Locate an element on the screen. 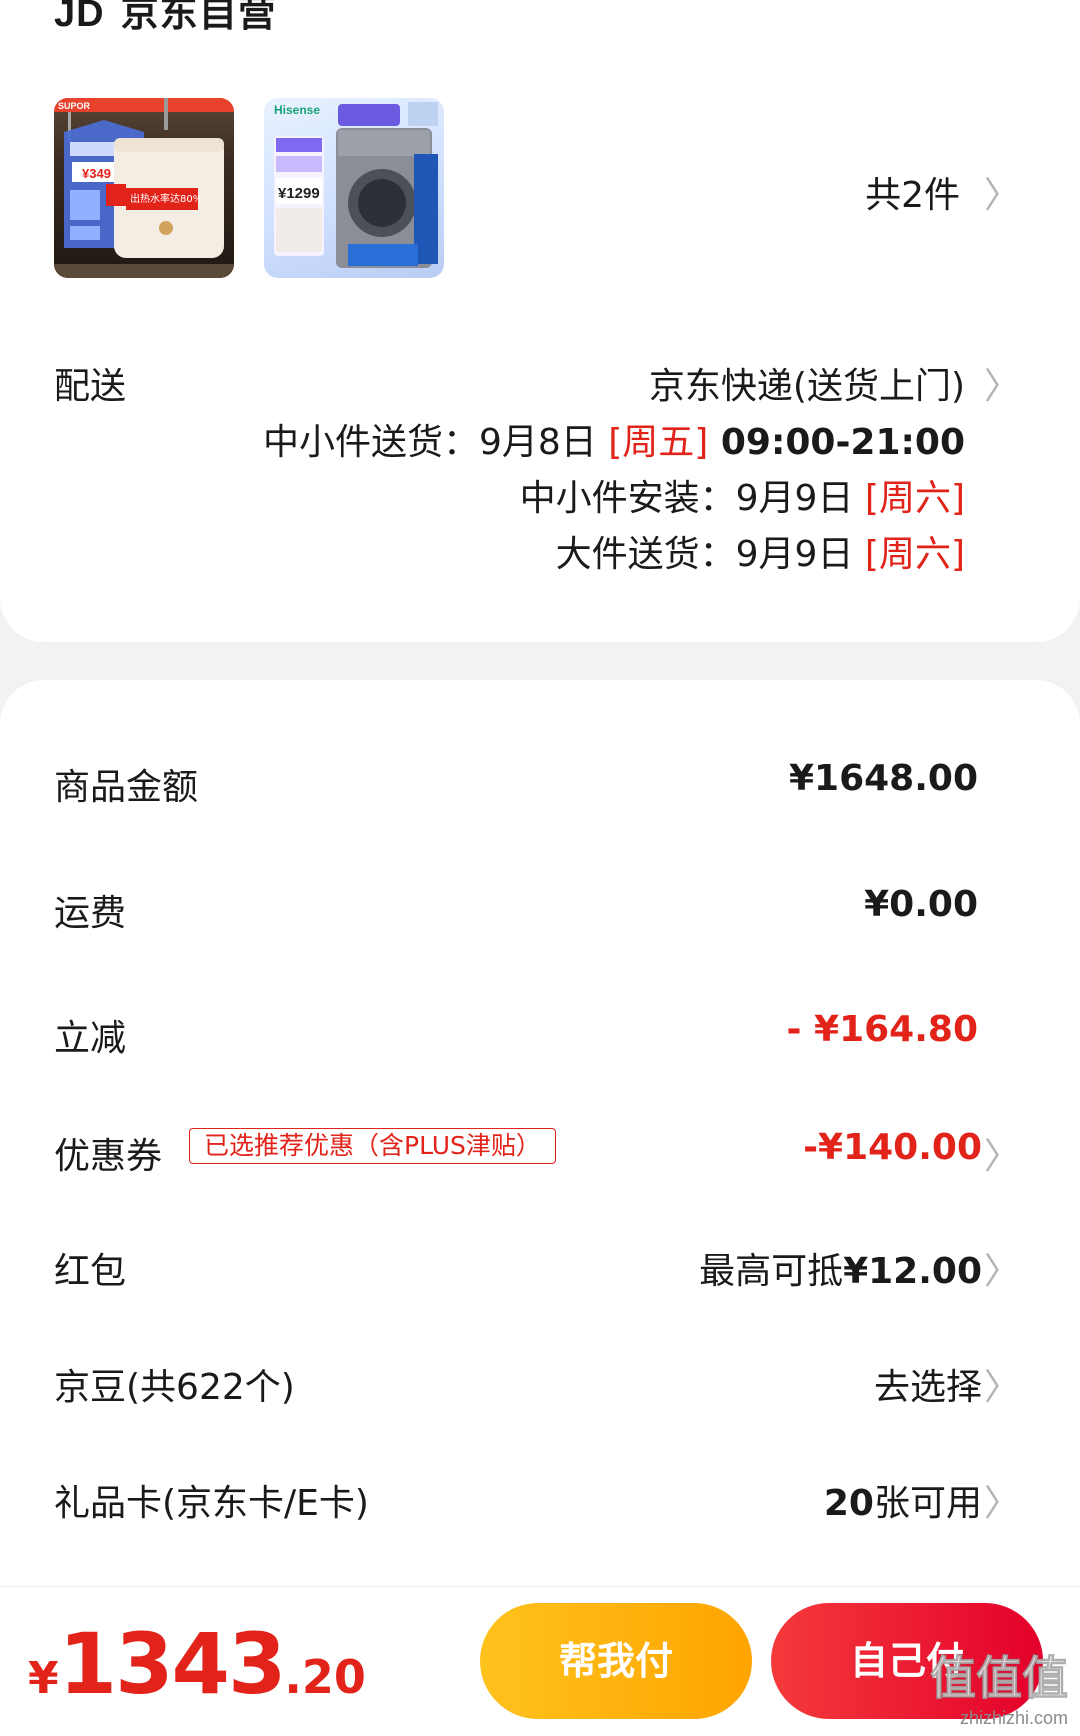 This screenshot has width=1080, height=1736. water-heater-image: SUPOR ¥349 出热水率达80% is located at coordinates (144, 188).